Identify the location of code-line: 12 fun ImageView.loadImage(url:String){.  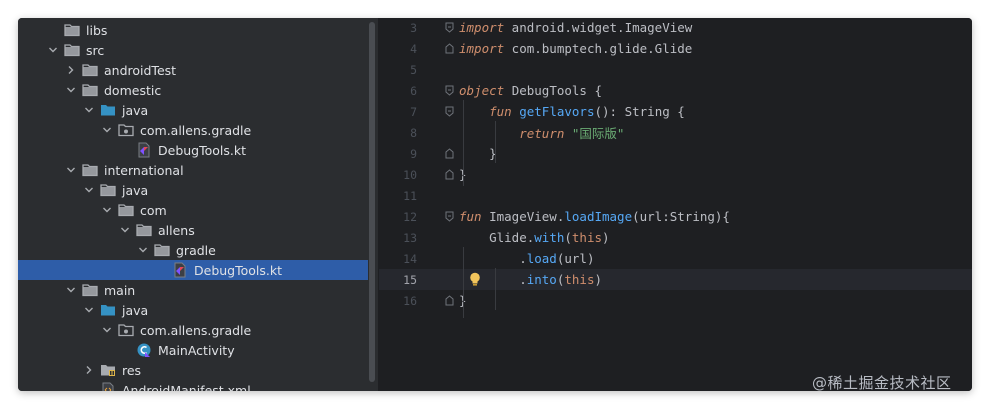
(675, 216).